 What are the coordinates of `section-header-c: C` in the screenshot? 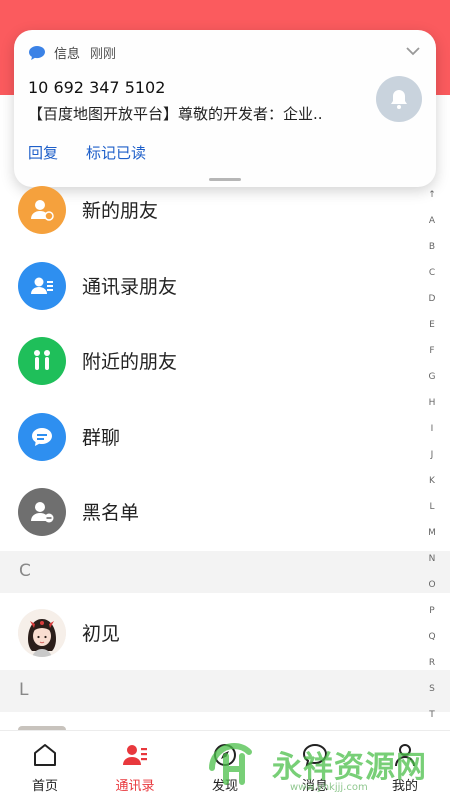 It's located at (225, 572).